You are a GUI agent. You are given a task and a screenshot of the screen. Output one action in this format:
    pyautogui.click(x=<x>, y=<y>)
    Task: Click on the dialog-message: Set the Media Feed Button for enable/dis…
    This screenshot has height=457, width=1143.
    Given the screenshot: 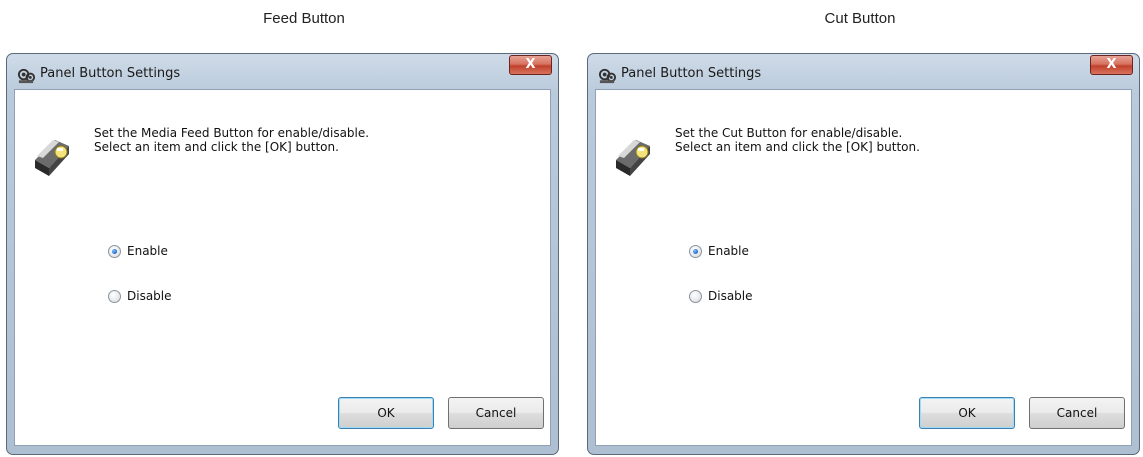 What is the action you would take?
    pyautogui.click(x=231, y=140)
    